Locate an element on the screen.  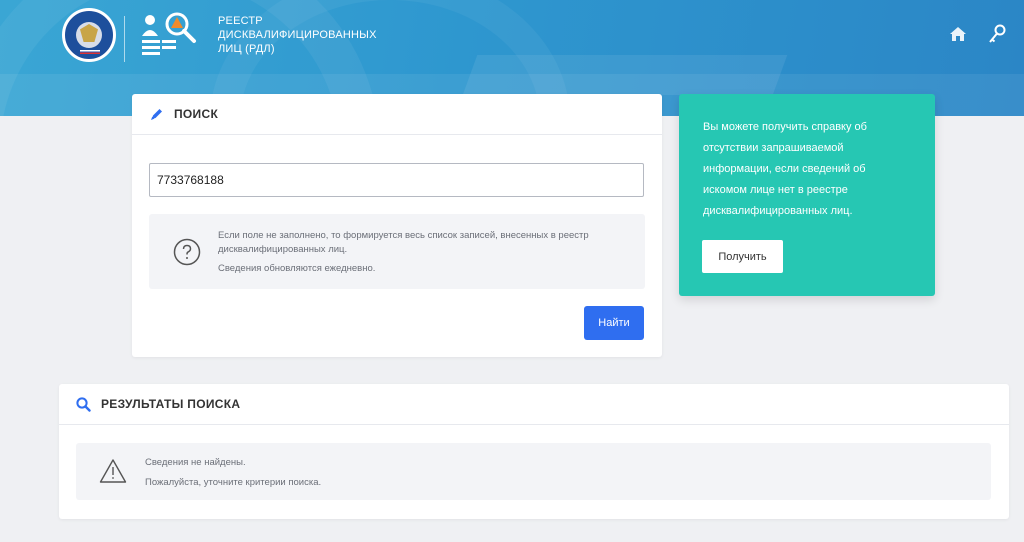
registry-title-line: РЕЕСТР is located at coordinates (240, 21).